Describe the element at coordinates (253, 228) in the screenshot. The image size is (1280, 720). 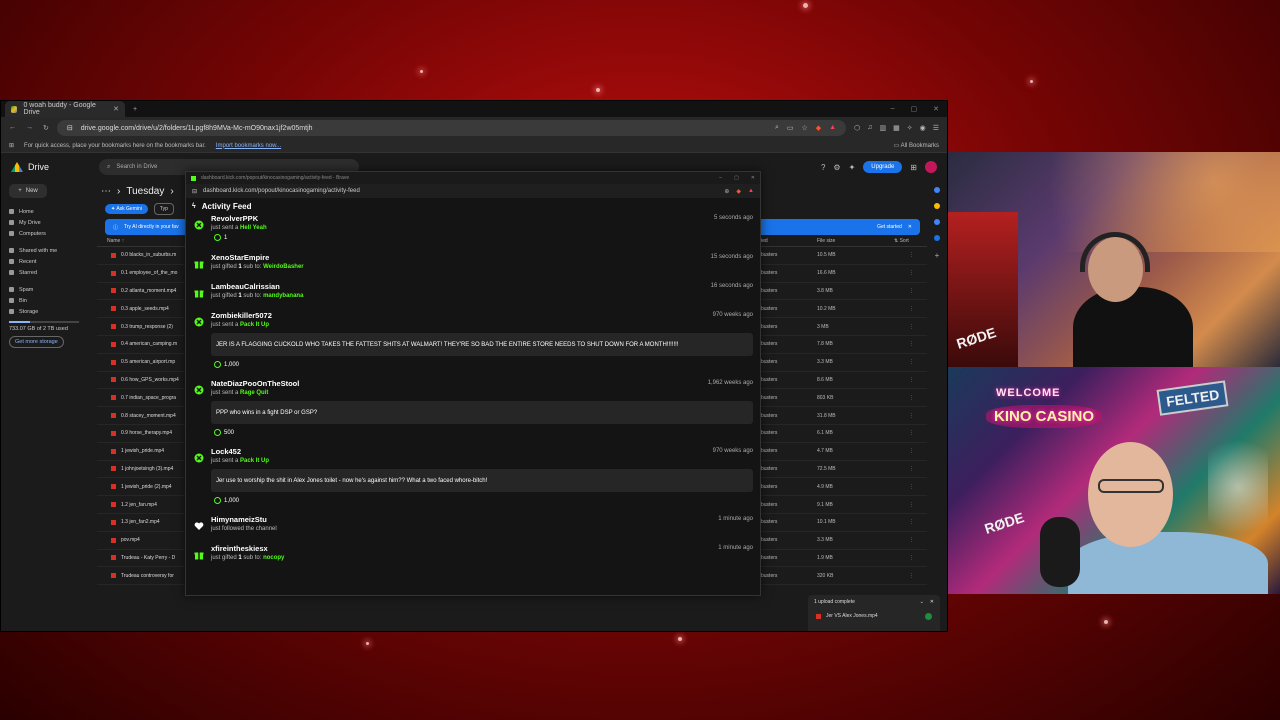
I see `activity-highlight: Hell Yeah` at that location.